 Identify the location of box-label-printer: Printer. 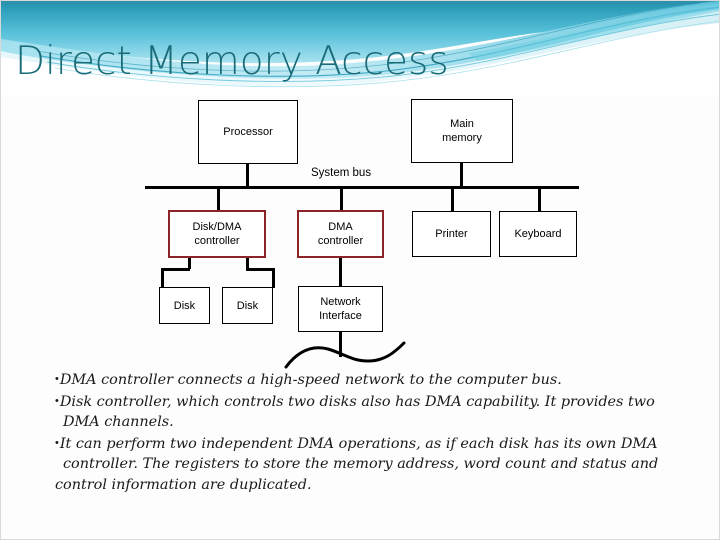
(451, 234).